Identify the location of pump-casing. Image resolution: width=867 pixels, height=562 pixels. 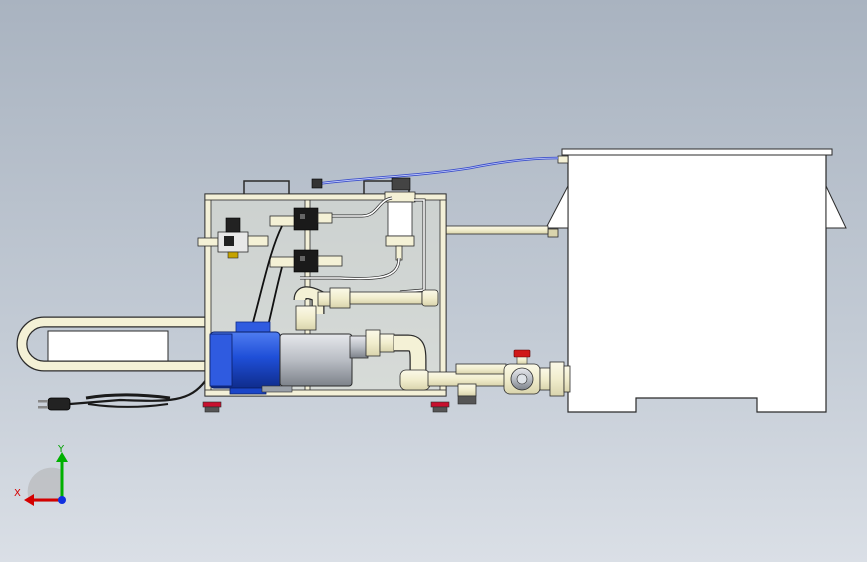
(316, 360).